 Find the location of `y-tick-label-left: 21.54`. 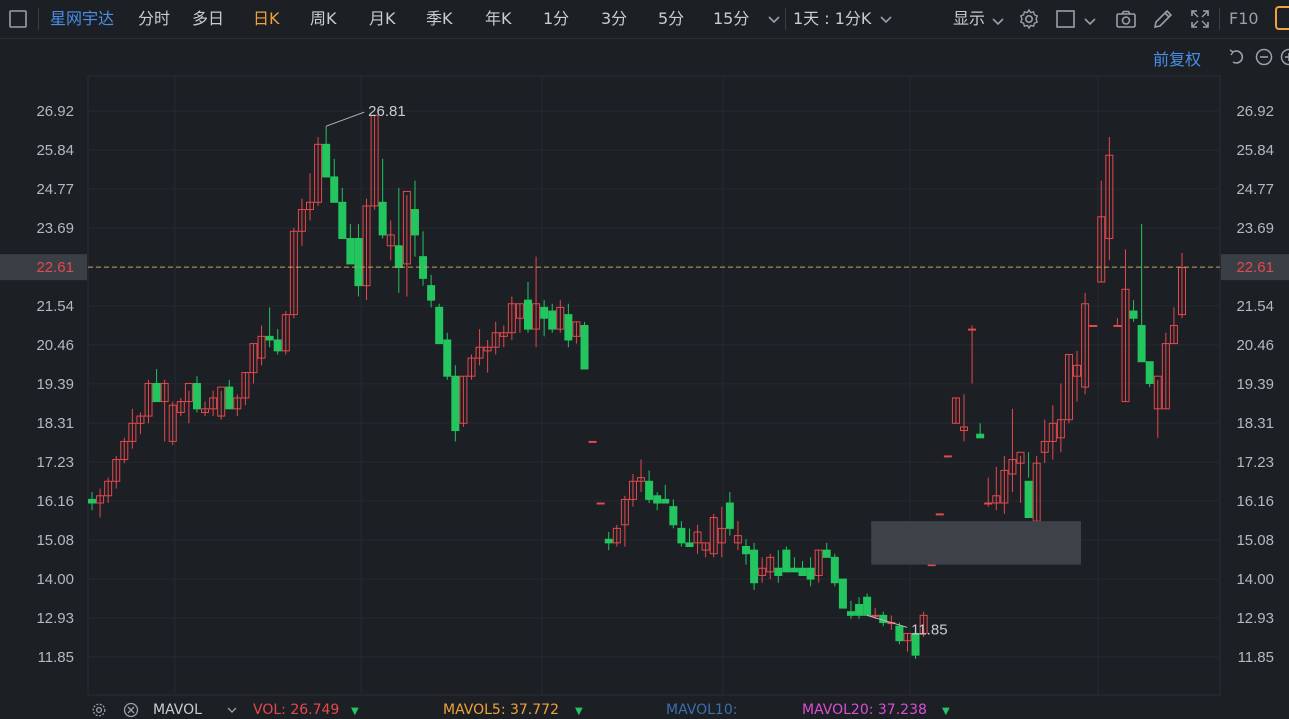

y-tick-label-left: 21.54 is located at coordinates (55, 306).